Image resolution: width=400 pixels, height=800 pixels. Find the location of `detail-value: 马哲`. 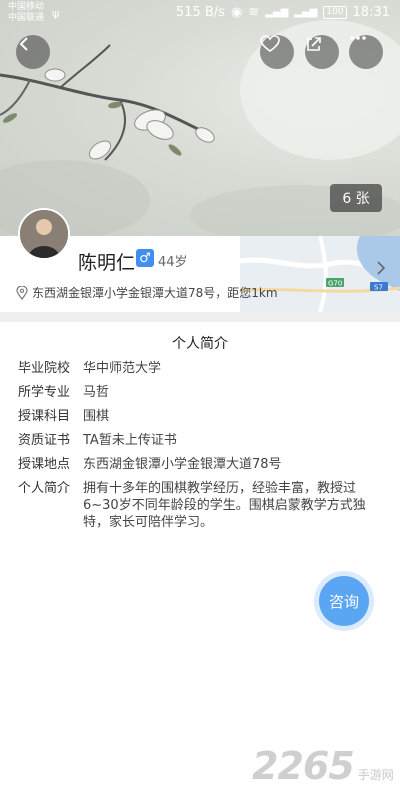

detail-value: 马哲 is located at coordinates (96, 392).